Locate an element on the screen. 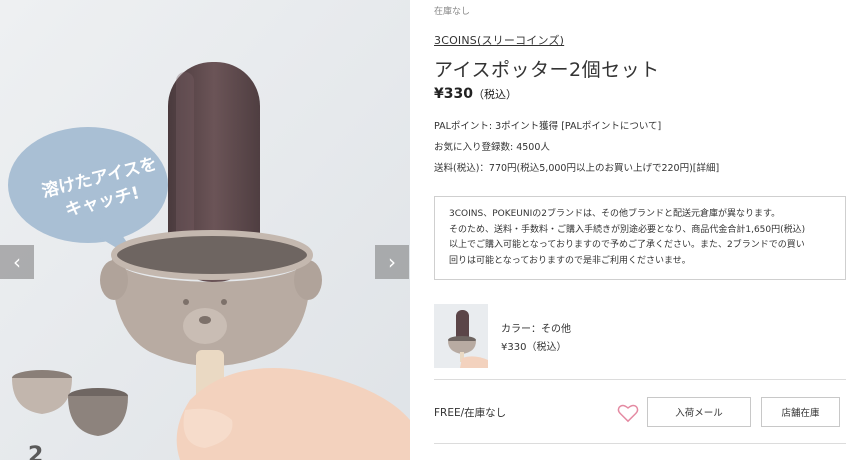 This screenshot has width=848, height=460. gallery-prev-button: ‹ is located at coordinates (17, 262).